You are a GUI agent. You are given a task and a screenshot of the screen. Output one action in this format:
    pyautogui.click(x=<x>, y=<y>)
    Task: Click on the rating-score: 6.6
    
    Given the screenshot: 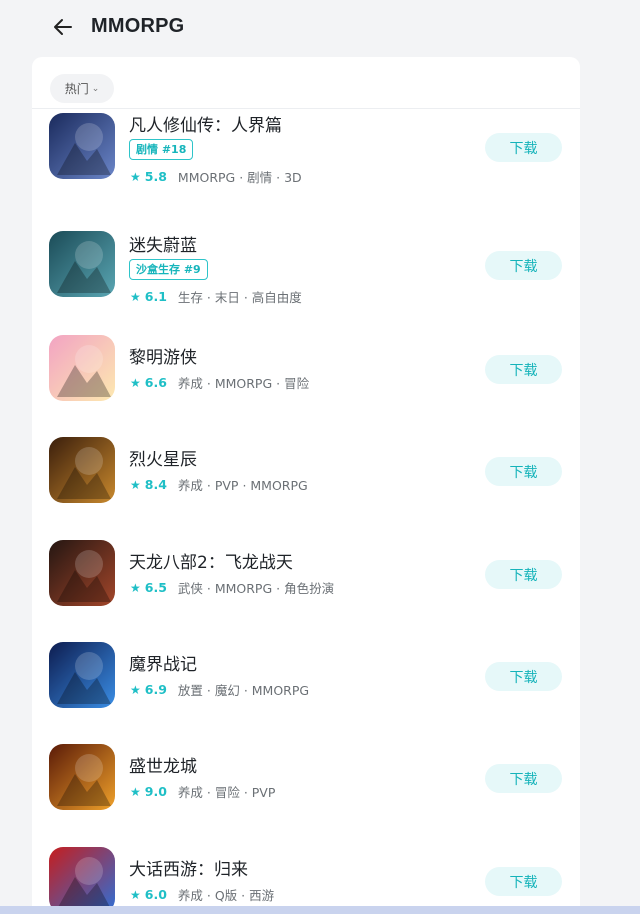 What is the action you would take?
    pyautogui.click(x=155, y=382)
    